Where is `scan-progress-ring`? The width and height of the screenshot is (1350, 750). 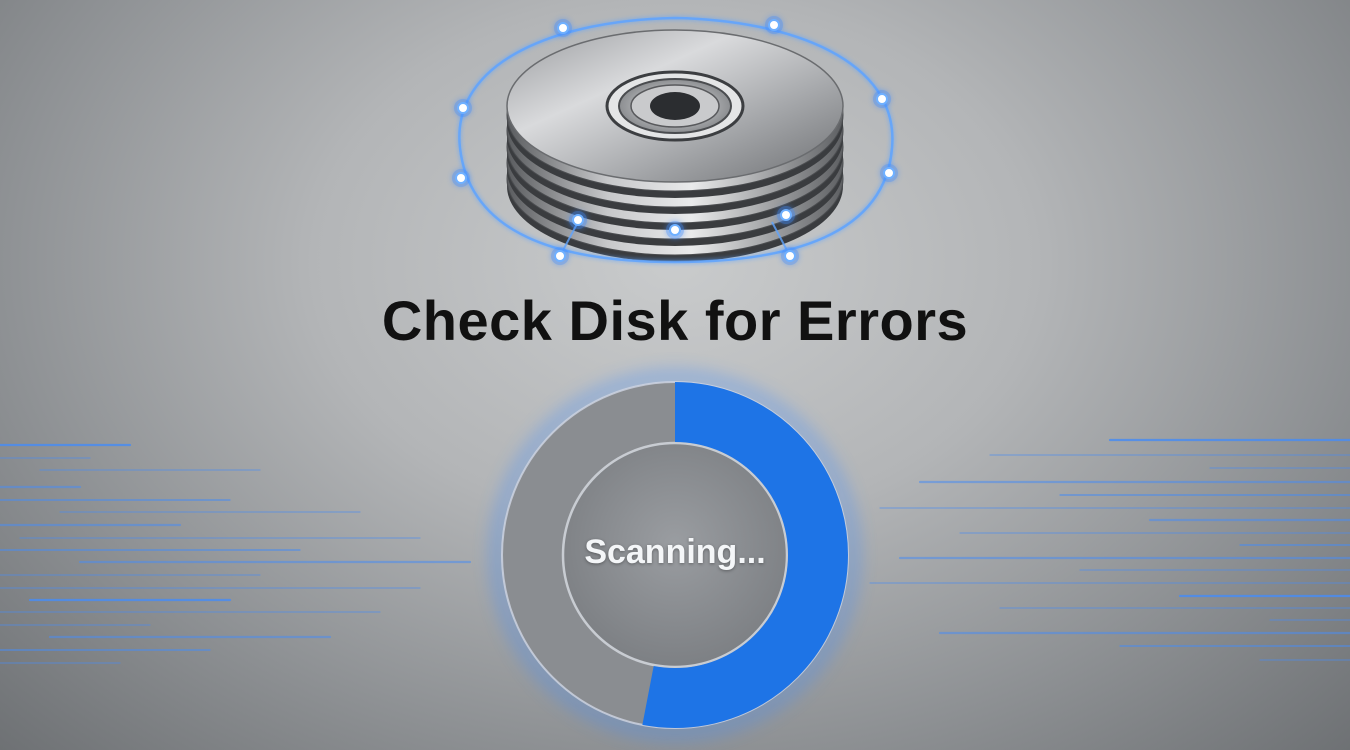
scan-progress-ring is located at coordinates (675, 555).